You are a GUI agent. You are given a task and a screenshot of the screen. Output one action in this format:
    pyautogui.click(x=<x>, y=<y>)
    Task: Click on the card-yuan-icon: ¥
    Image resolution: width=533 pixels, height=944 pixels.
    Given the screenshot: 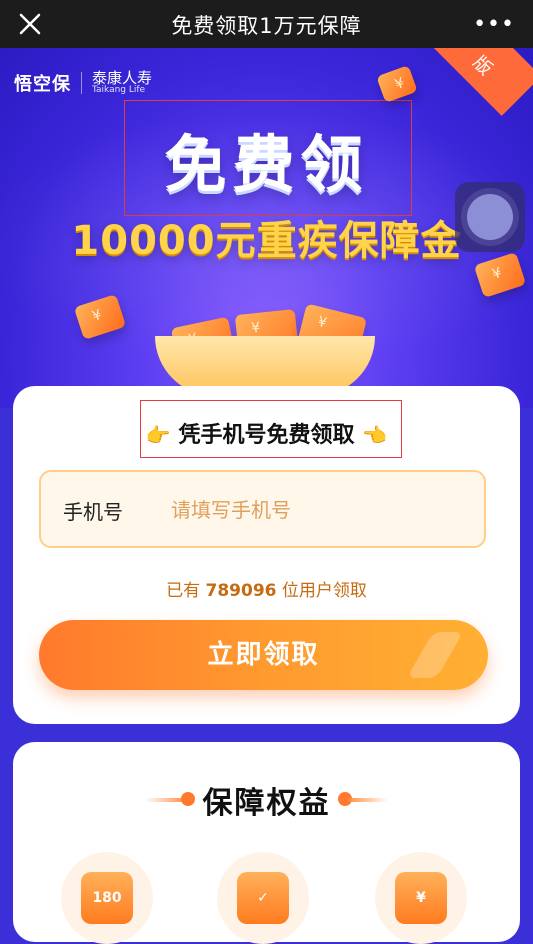 What is the action you would take?
    pyautogui.click(x=421, y=898)
    